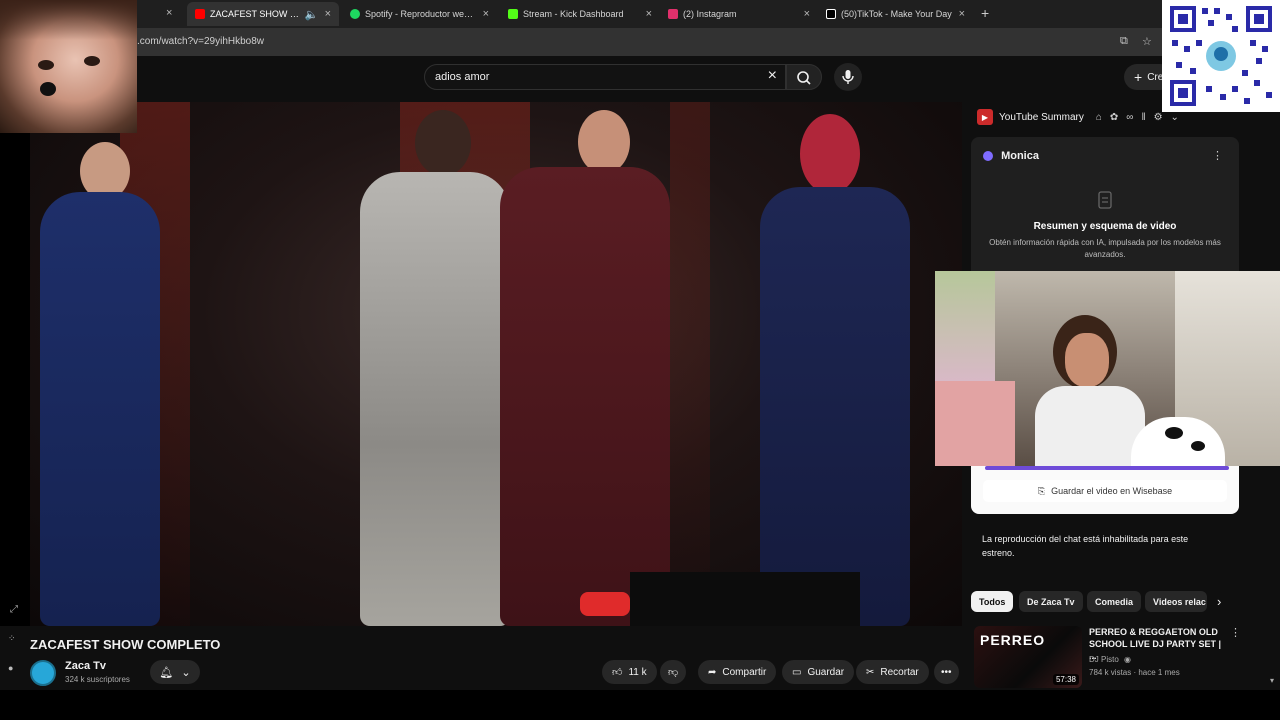  Describe the element at coordinates (640, 42) in the screenshot. I see `address-bar: .com/watch?v=29yihHkbo8w ⧉ ☆` at that location.